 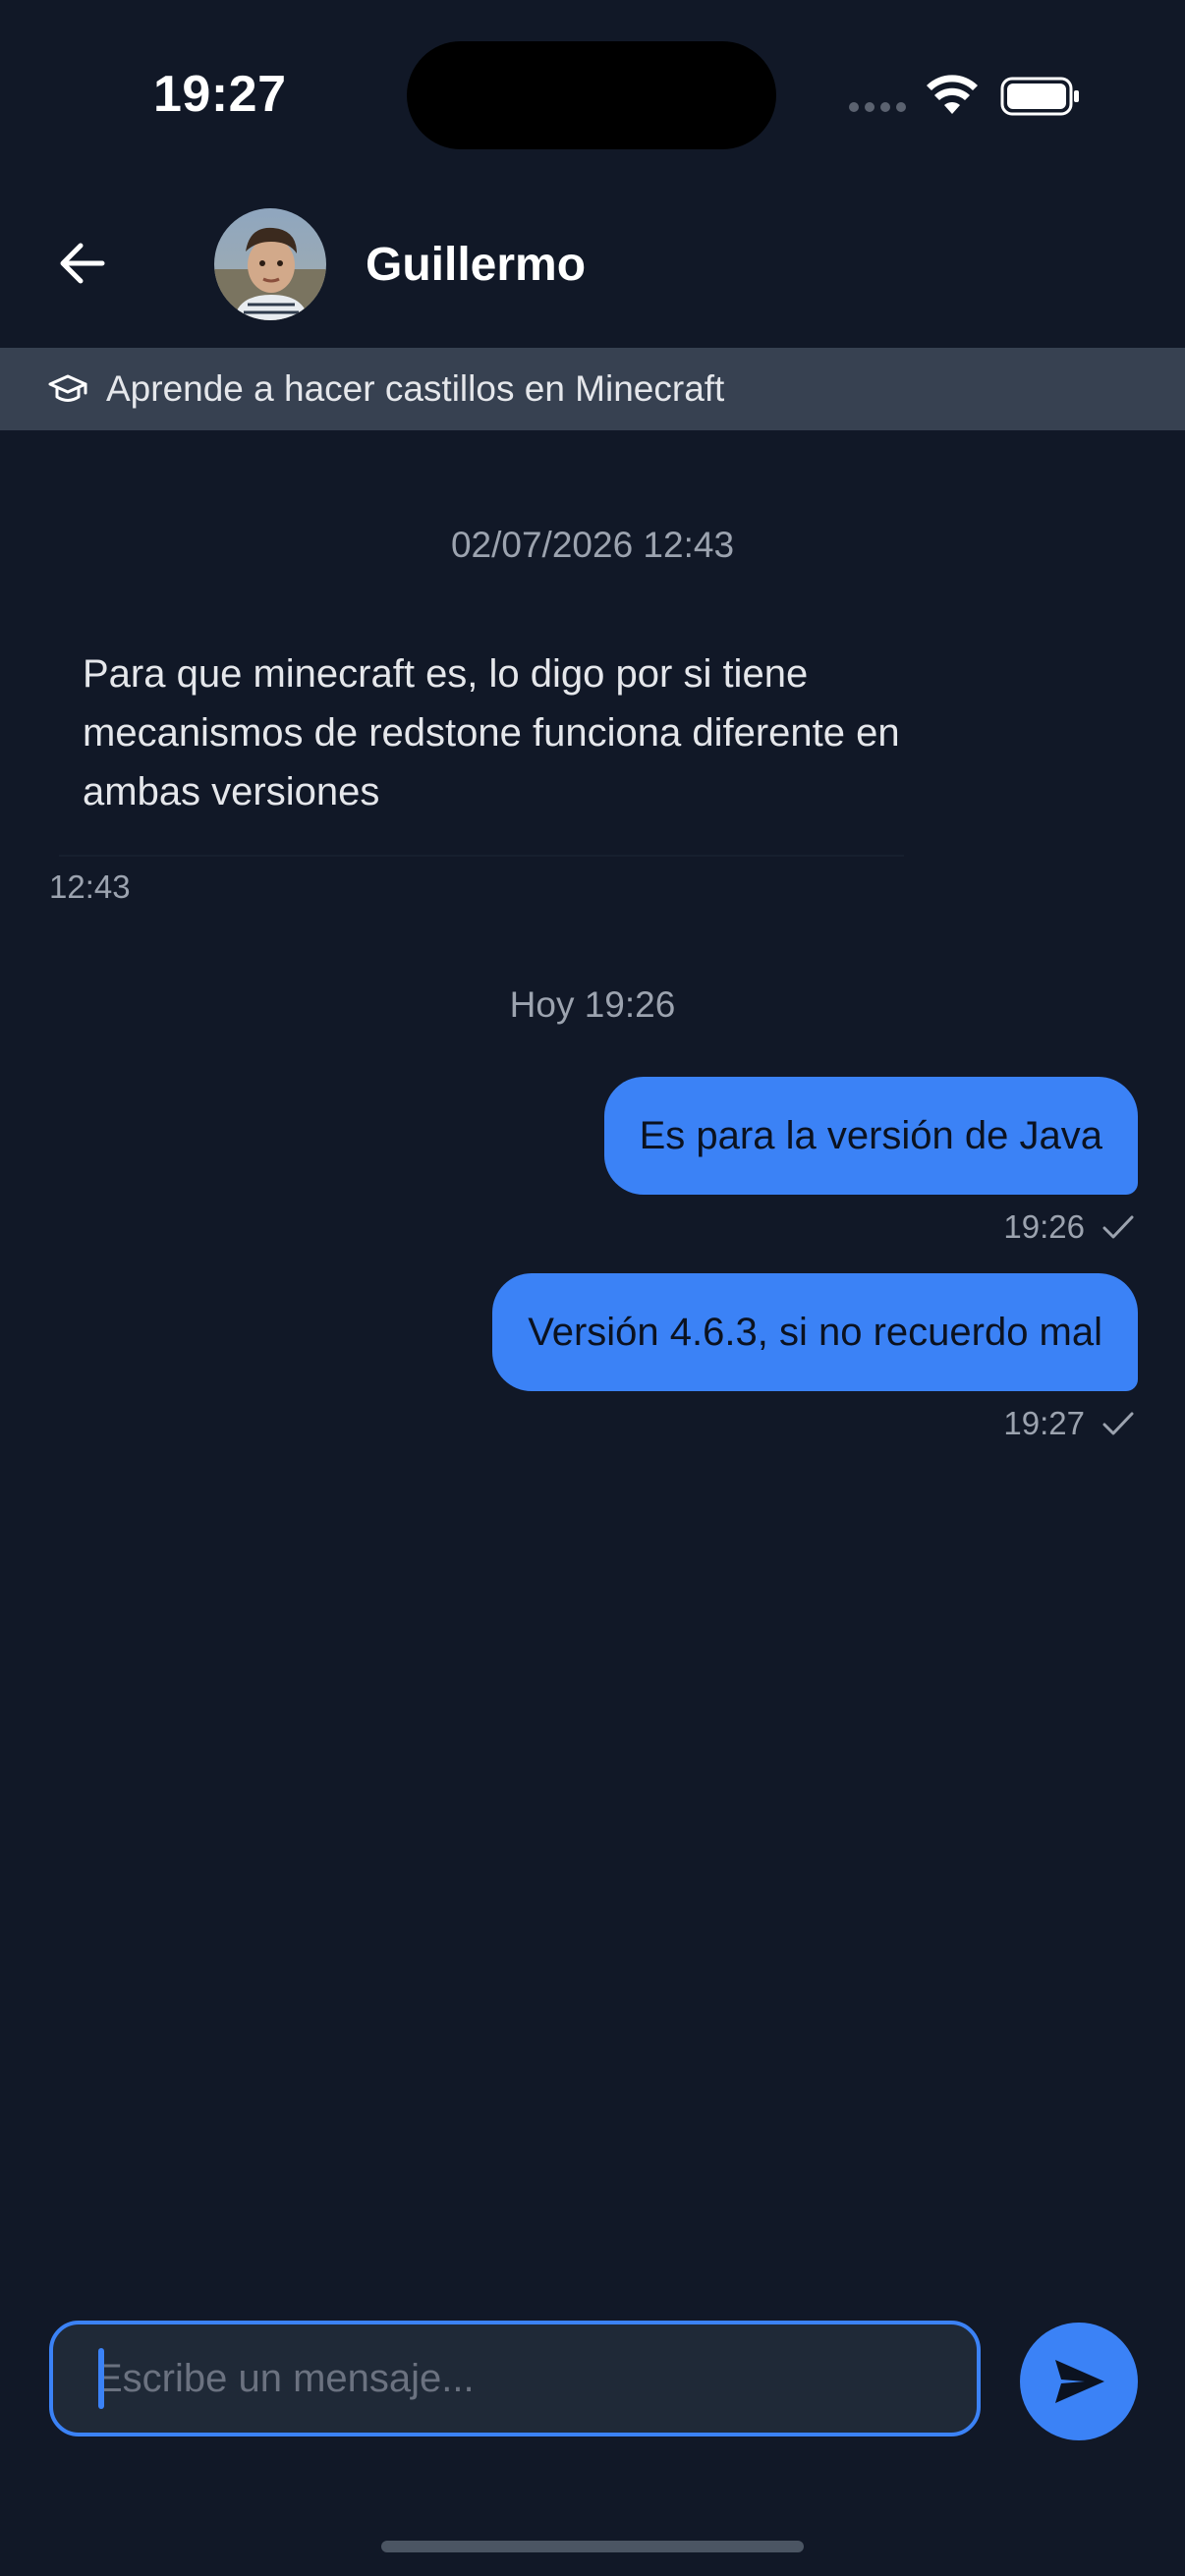 I want to click on date-separator: 02/07/2026 12:43, so click(x=592, y=545).